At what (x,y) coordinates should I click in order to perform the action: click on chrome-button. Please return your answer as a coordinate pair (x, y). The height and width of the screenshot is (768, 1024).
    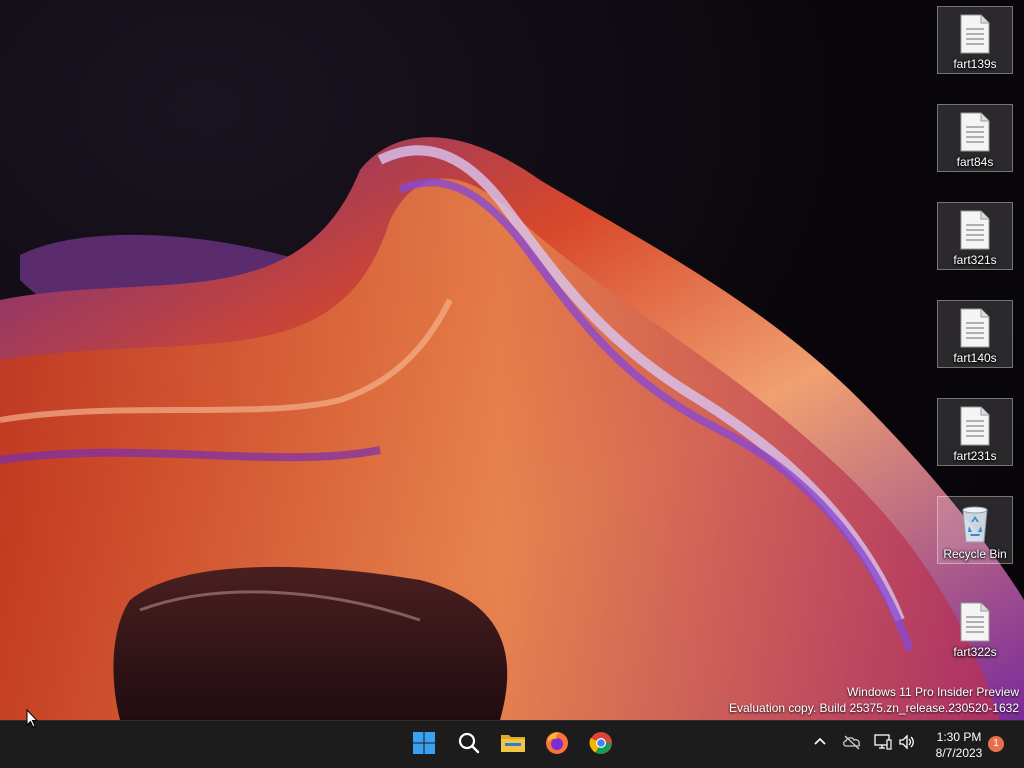
    Looking at the image, I should click on (601, 745).